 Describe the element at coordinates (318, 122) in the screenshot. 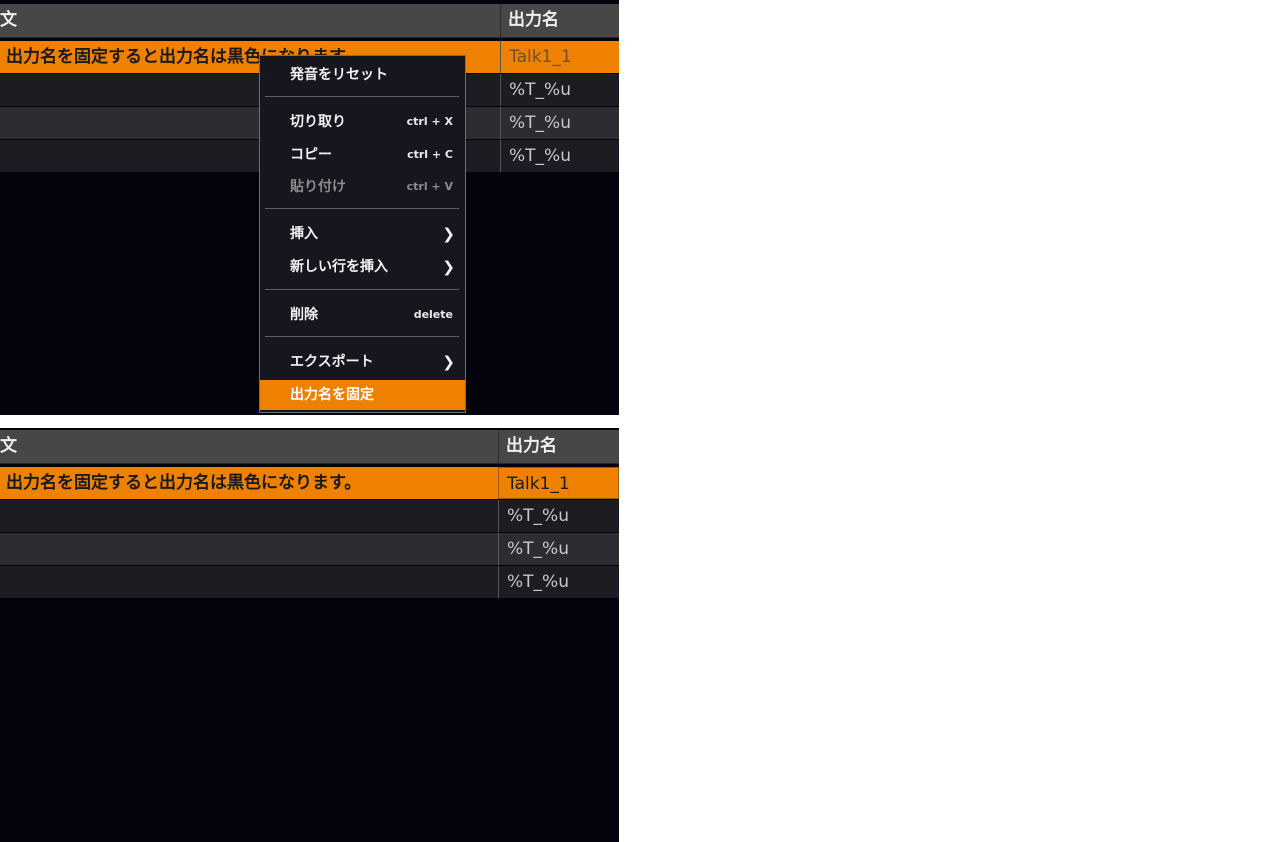

I see `menu-item-label: 切り取り` at that location.